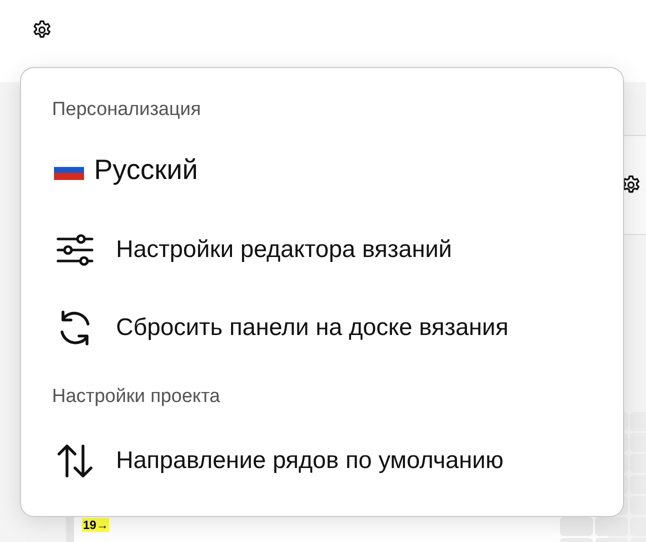  What do you see at coordinates (322, 461) in the screenshot?
I see `menu-item: Направление рядов по умолчанию` at bounding box center [322, 461].